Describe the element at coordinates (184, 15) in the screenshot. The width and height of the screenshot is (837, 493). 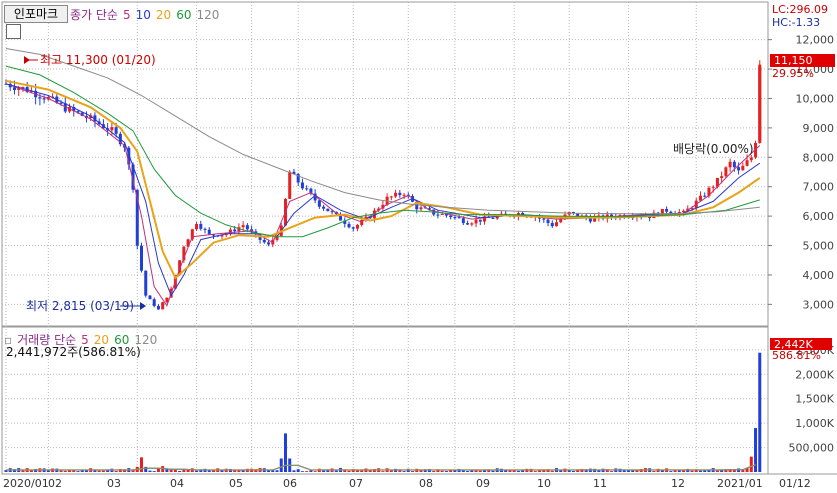
I see `legend-ma60: 60` at that location.